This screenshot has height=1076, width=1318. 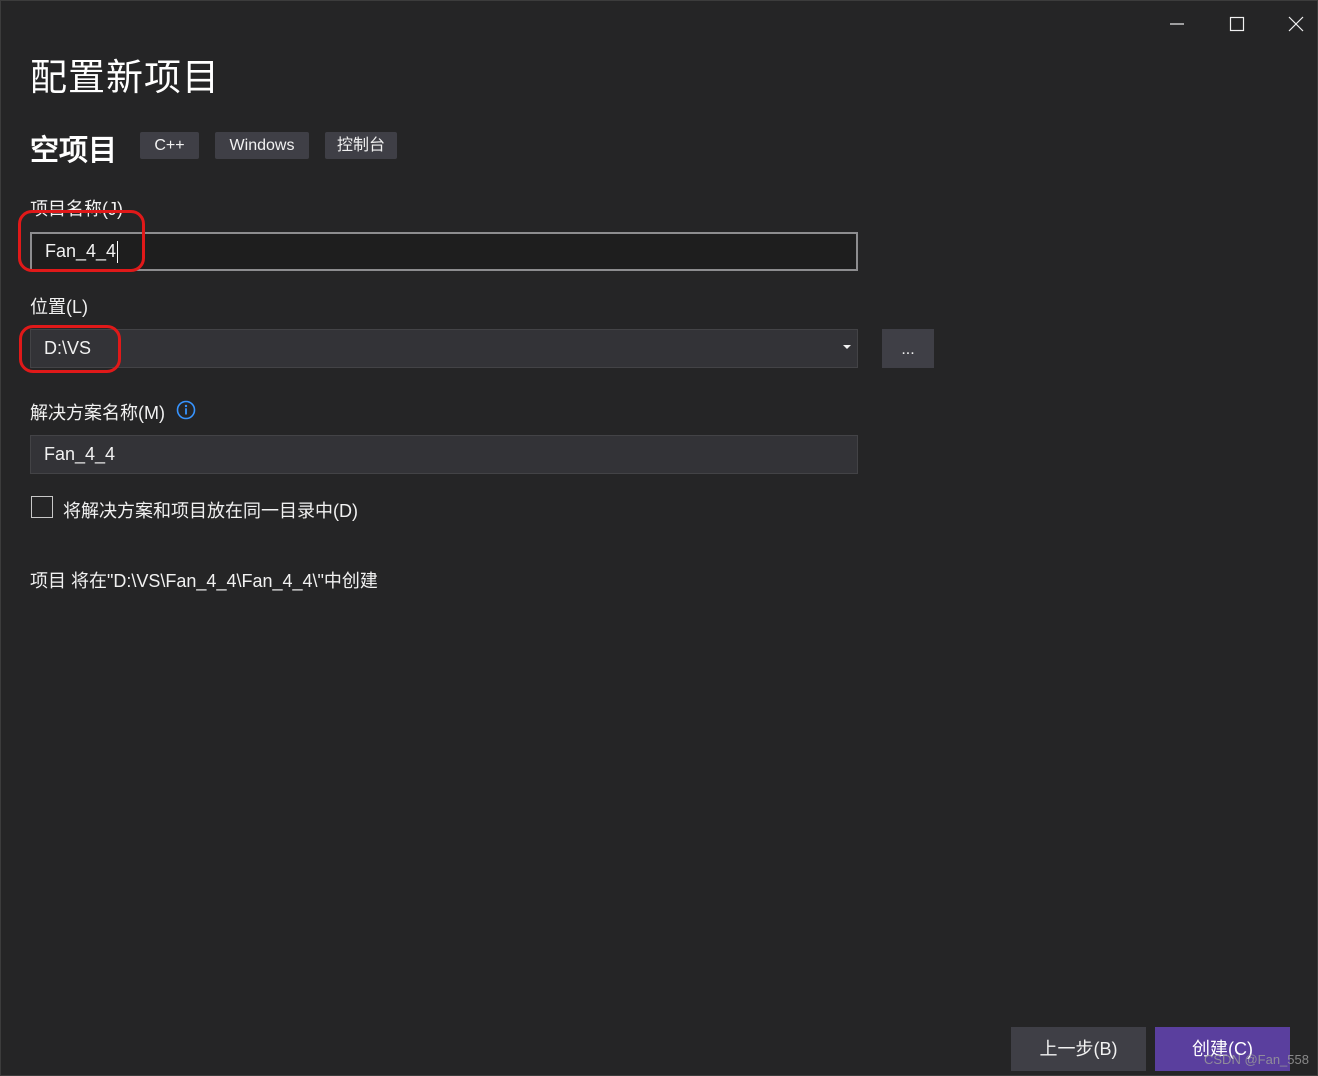 What do you see at coordinates (847, 347) in the screenshot?
I see `chevron-down-icon` at bounding box center [847, 347].